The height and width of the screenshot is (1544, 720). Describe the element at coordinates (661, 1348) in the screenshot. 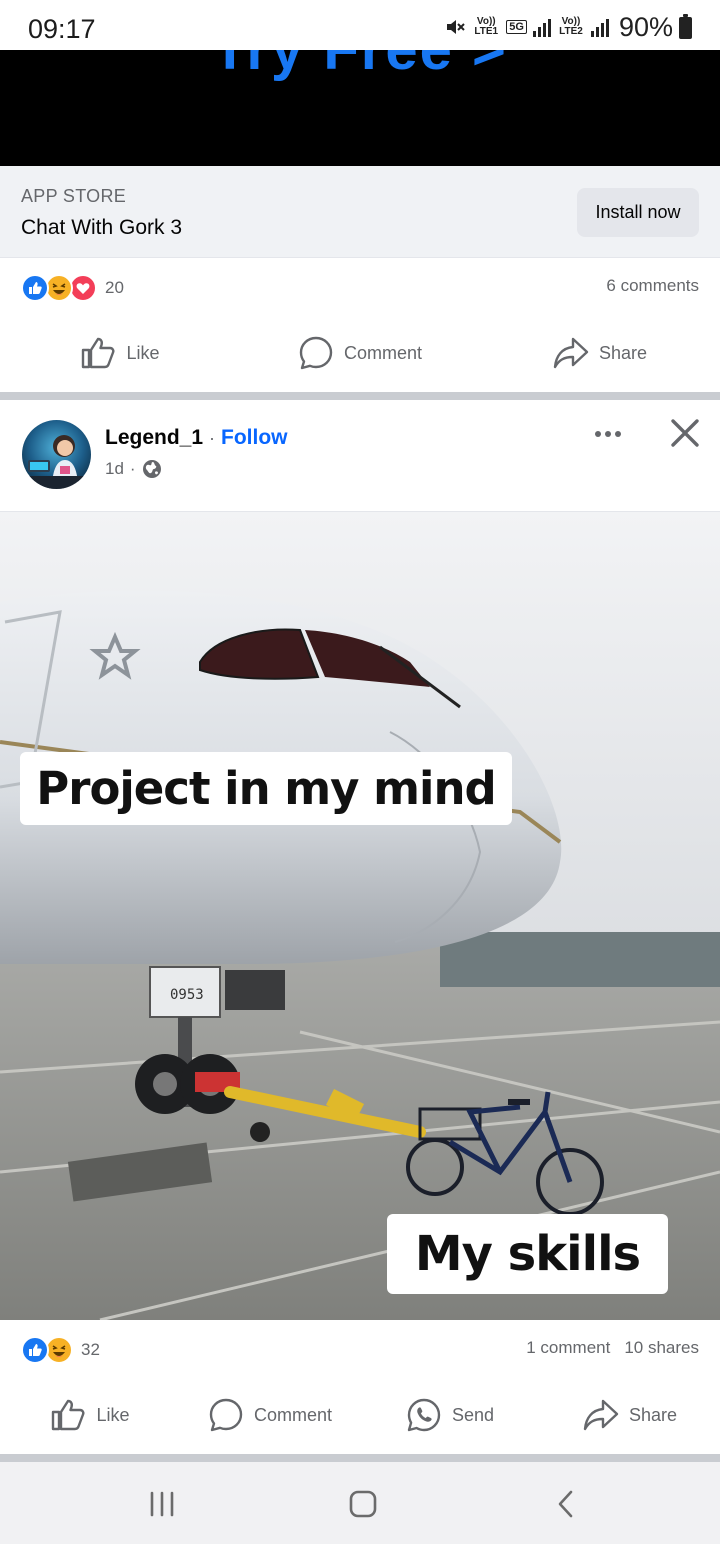

I see `shares-count-link: 10 shares` at that location.